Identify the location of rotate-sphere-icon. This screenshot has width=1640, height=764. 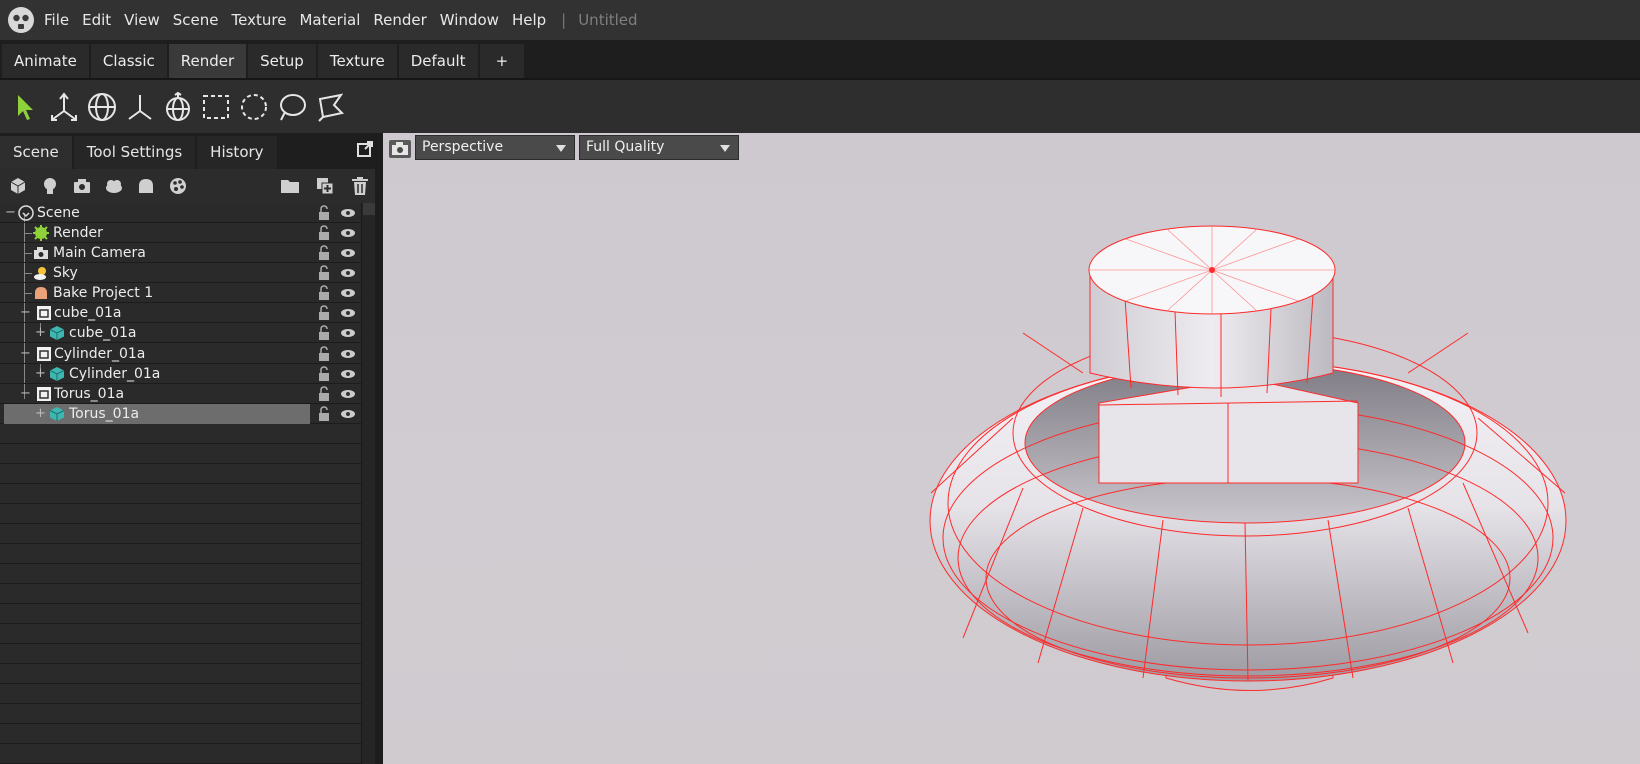
(102, 107).